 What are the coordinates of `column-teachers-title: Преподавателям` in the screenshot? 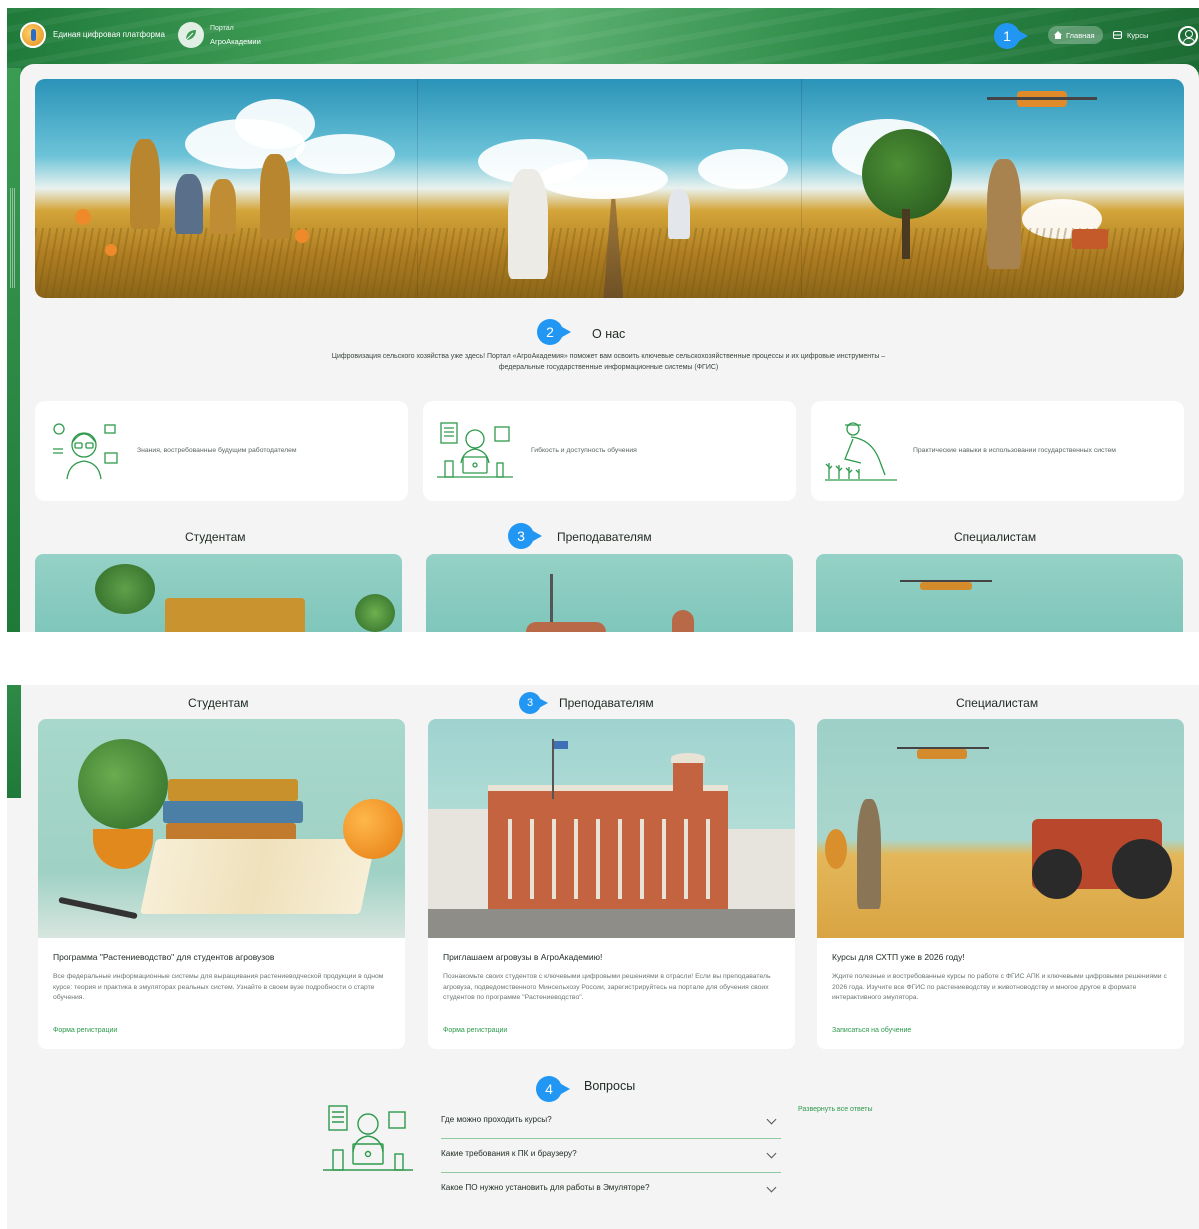 It's located at (604, 537).